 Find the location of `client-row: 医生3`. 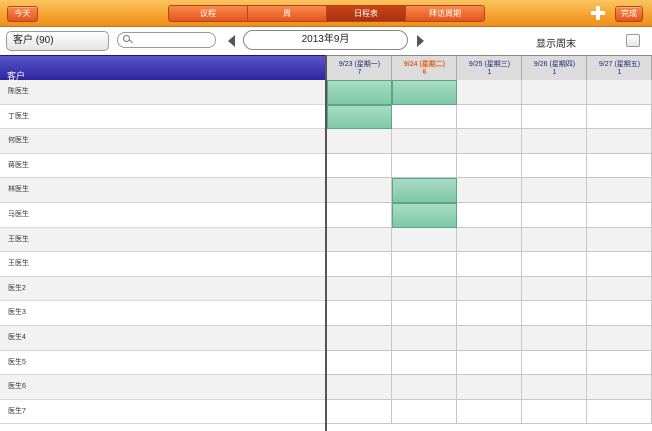

client-row: 医生3 is located at coordinates (162, 313).